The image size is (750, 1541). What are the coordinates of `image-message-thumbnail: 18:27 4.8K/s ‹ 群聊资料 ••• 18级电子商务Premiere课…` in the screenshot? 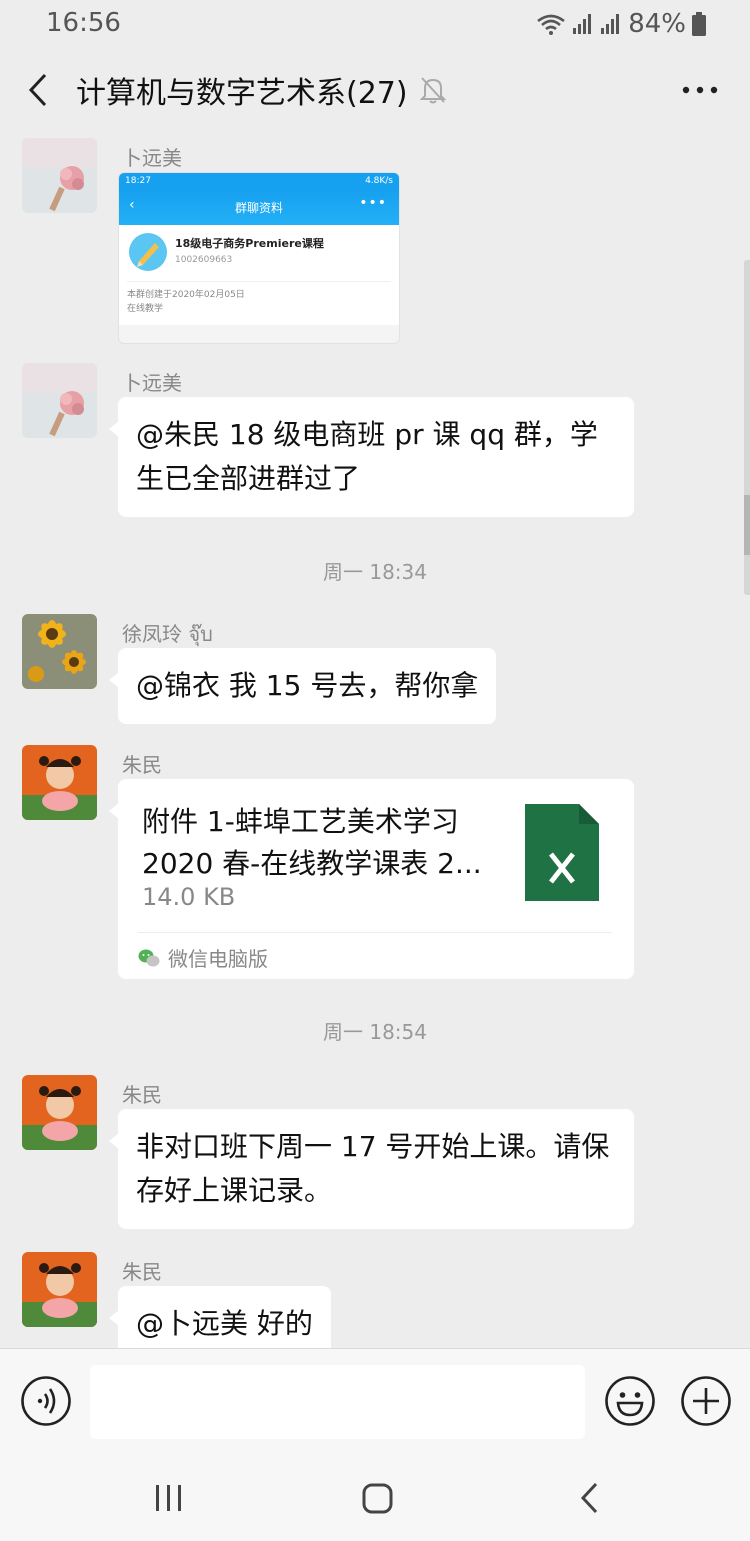 It's located at (259, 258).